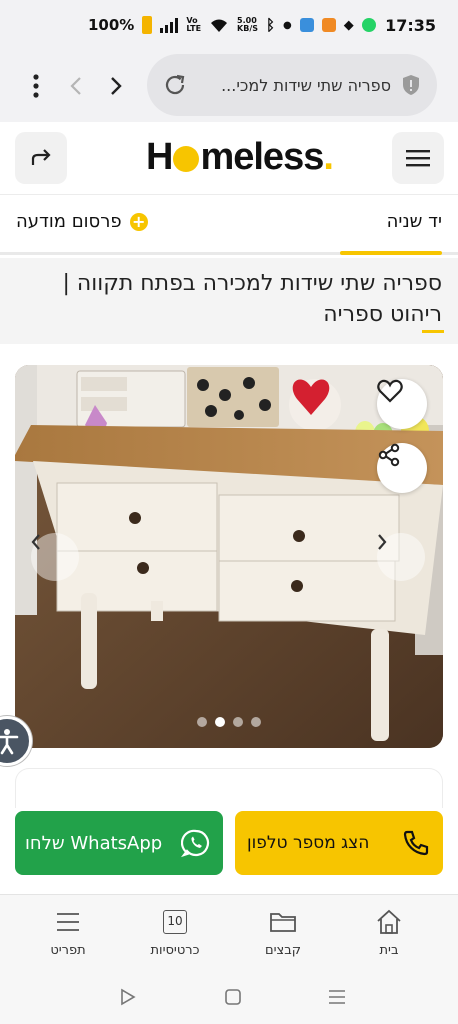 Image resolution: width=458 pixels, height=1024 pixels. I want to click on nav-home-label: בית, so click(389, 950).